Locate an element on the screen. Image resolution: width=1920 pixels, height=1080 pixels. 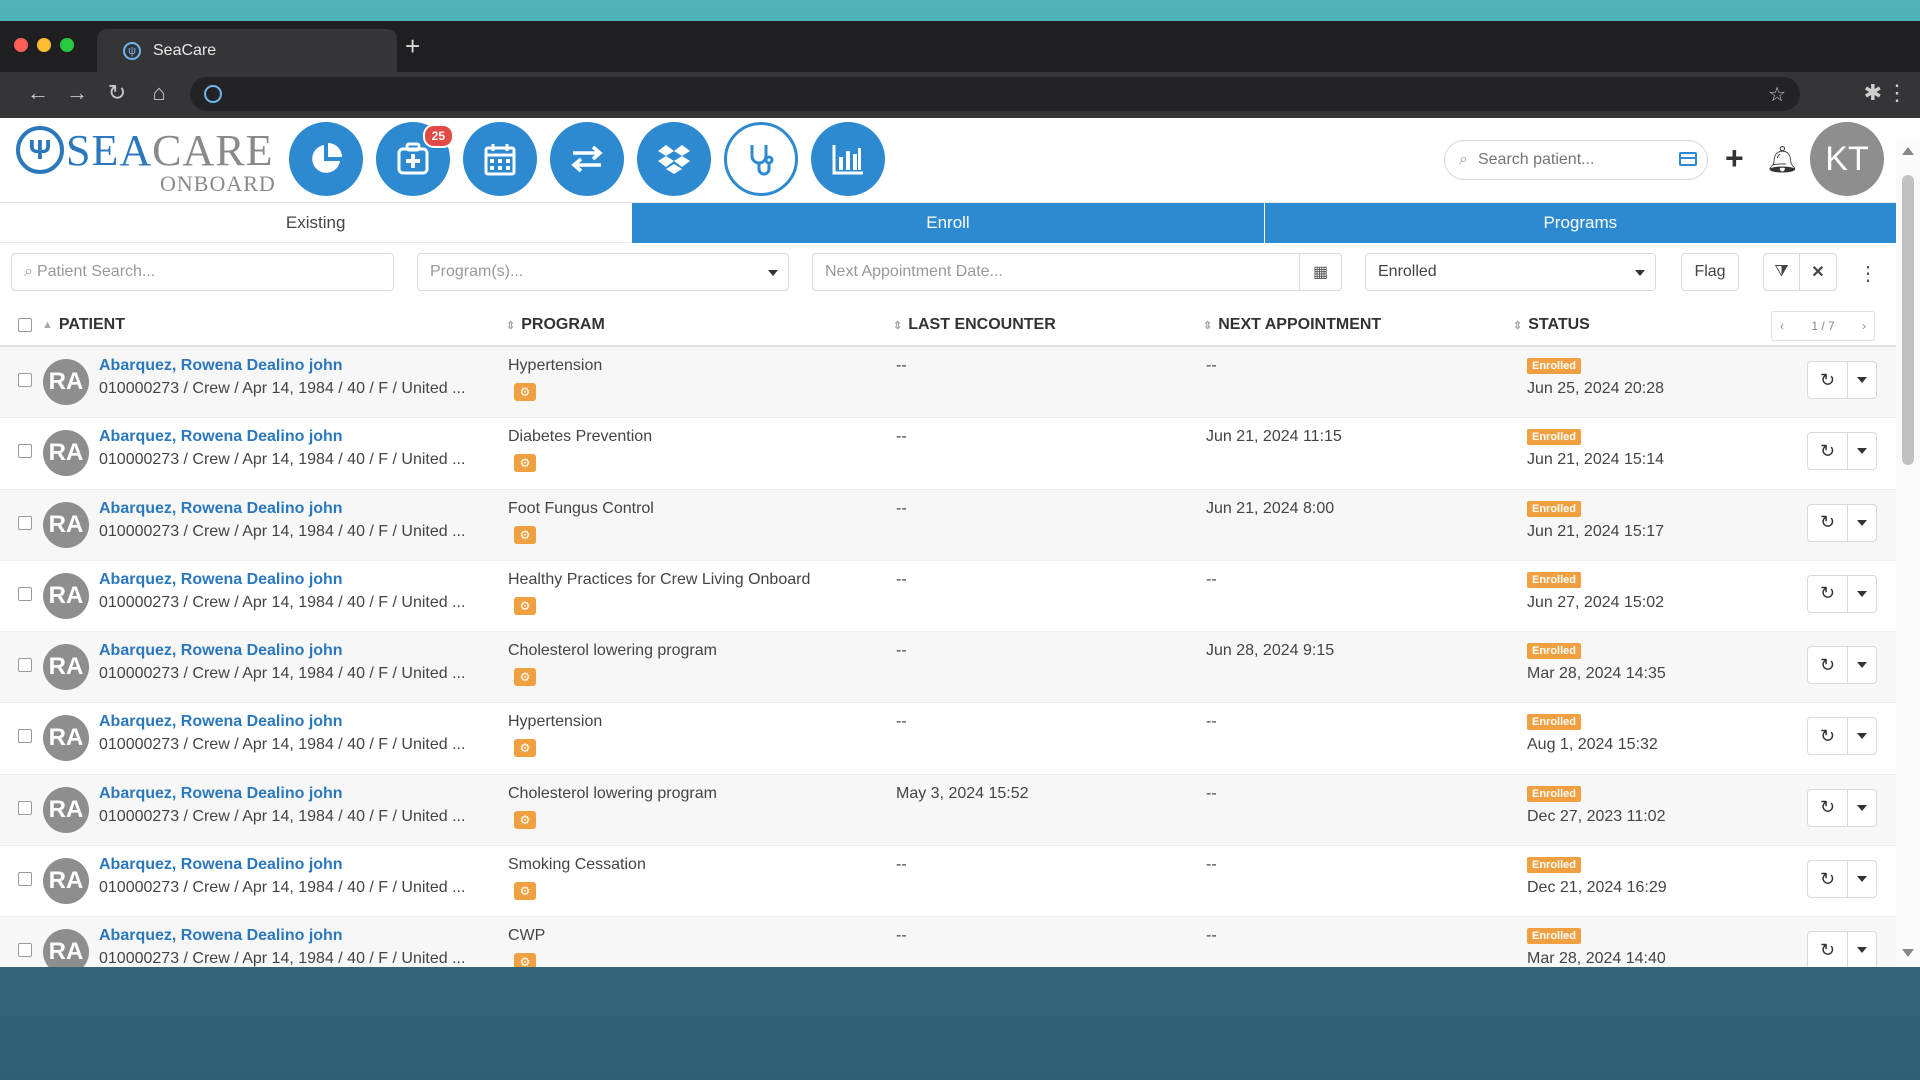
select-all-checkbox is located at coordinates (25, 325).